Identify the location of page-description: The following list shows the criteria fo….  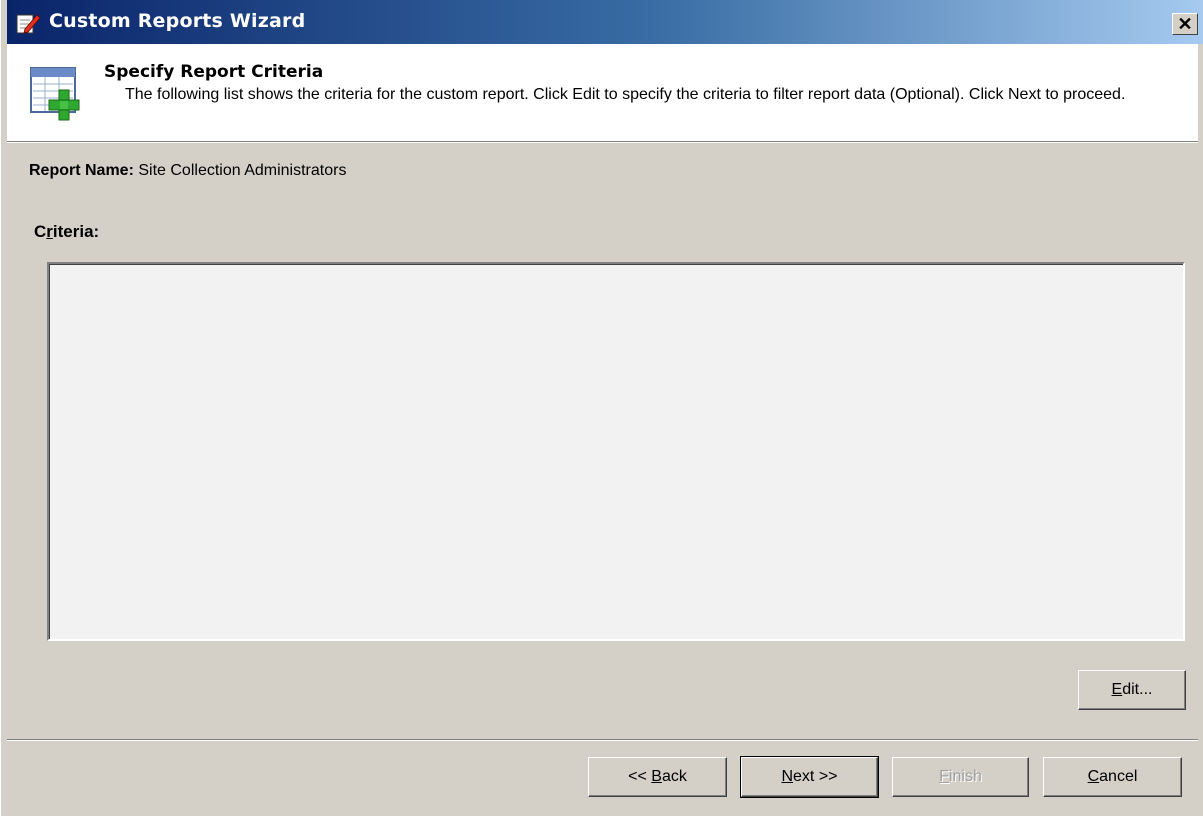
(625, 94).